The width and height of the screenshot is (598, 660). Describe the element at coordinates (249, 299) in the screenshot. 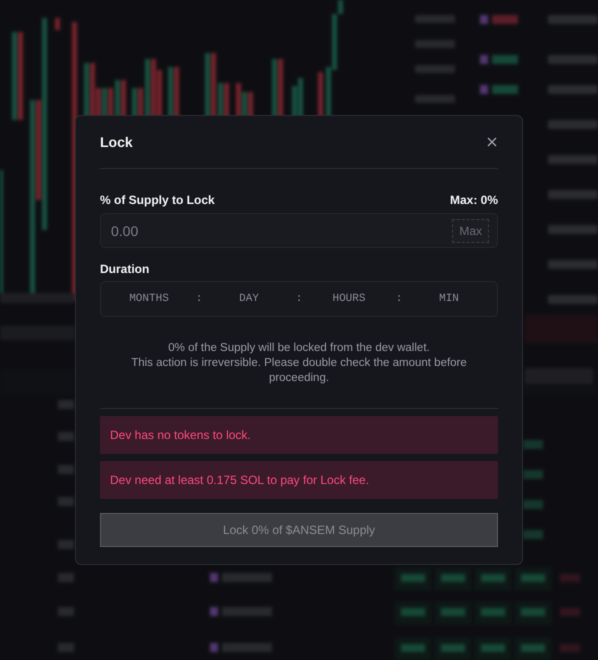

I see `duration-input: DAY` at that location.